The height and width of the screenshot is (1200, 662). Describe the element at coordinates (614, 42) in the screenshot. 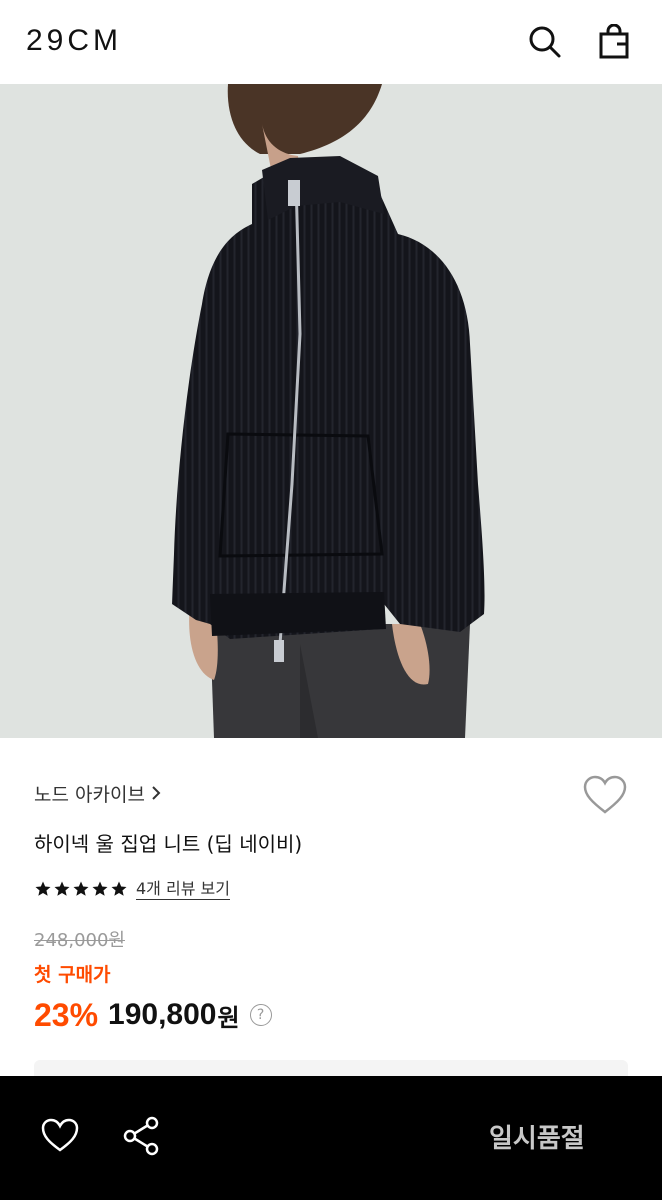

I see `shopping-bag-icon` at that location.